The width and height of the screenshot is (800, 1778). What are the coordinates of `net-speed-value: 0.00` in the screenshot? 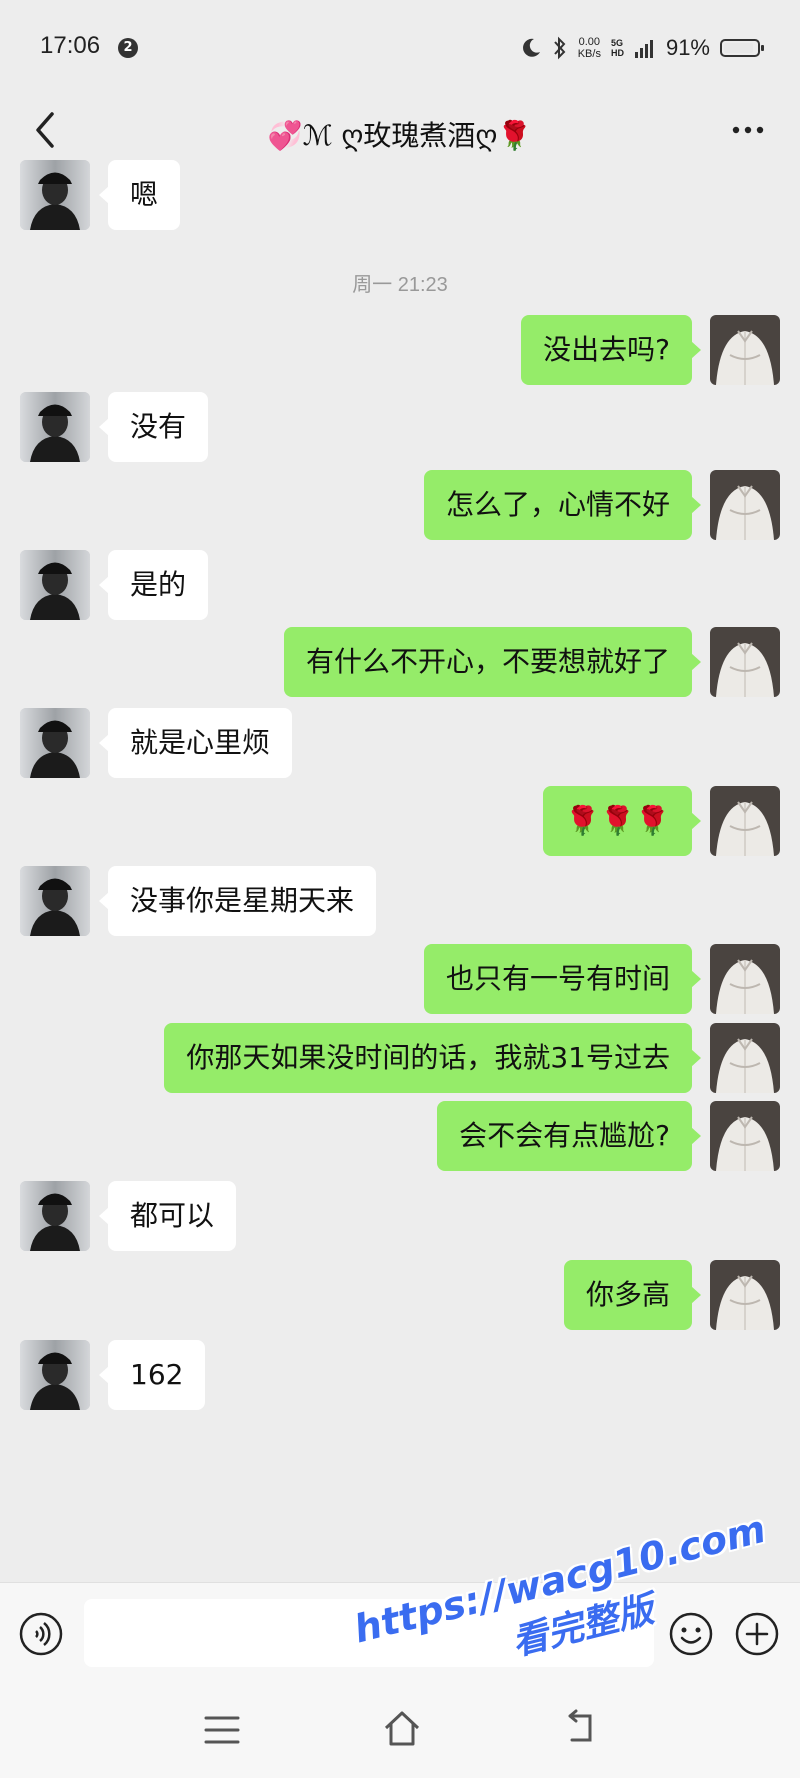 It's located at (589, 42).